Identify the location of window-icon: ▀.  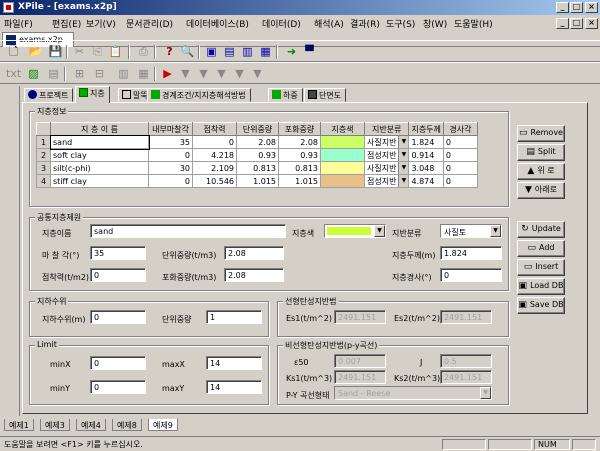
(309, 52).